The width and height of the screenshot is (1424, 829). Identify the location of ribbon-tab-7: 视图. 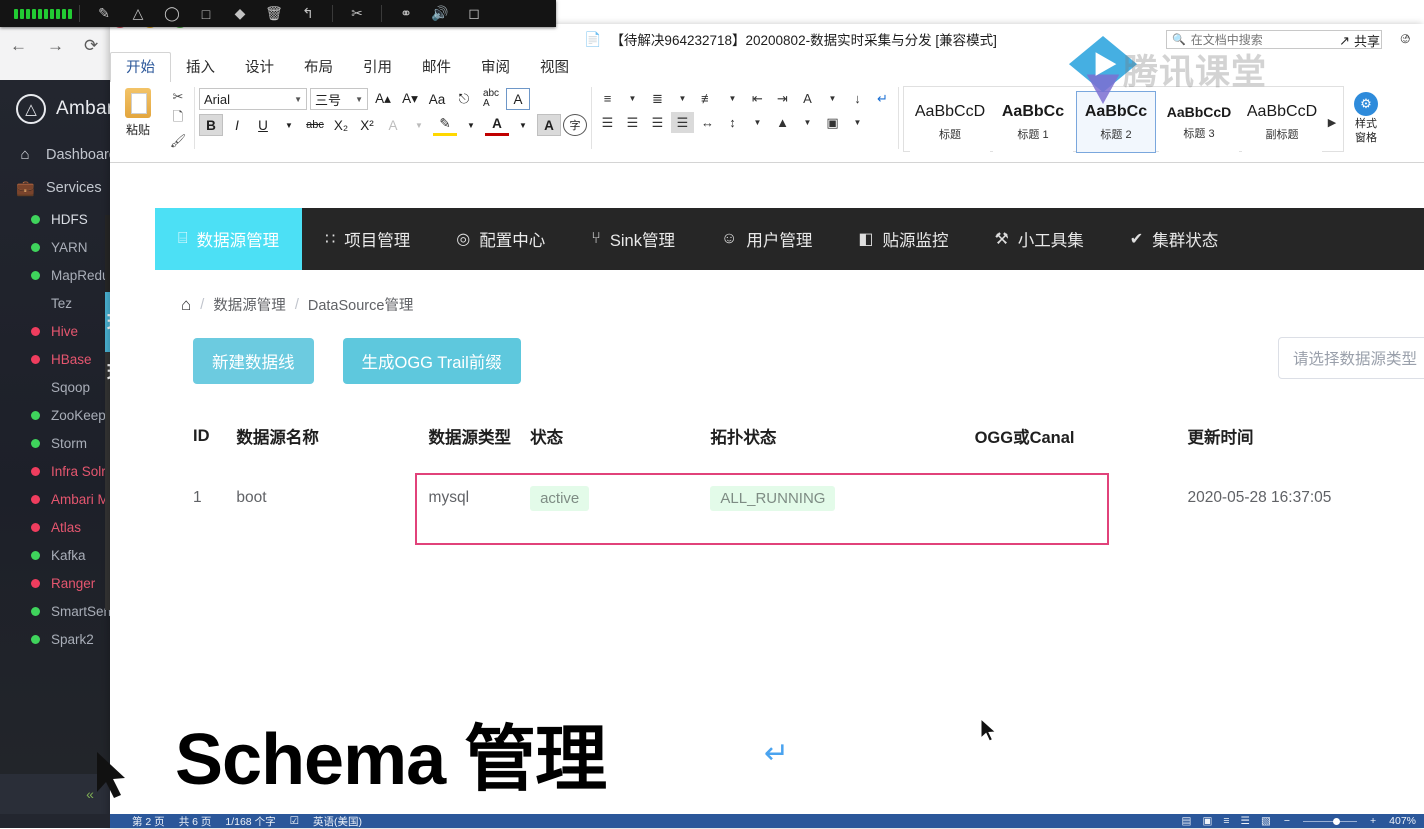
(554, 67).